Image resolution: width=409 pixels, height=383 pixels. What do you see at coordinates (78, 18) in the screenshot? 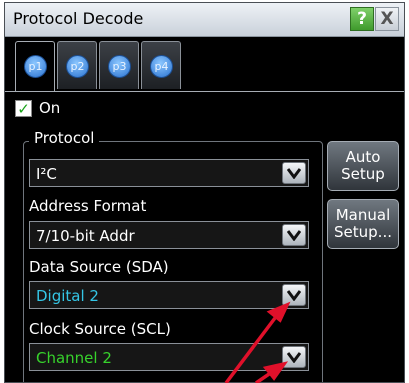
I see `window-title: Protocol Decode` at bounding box center [78, 18].